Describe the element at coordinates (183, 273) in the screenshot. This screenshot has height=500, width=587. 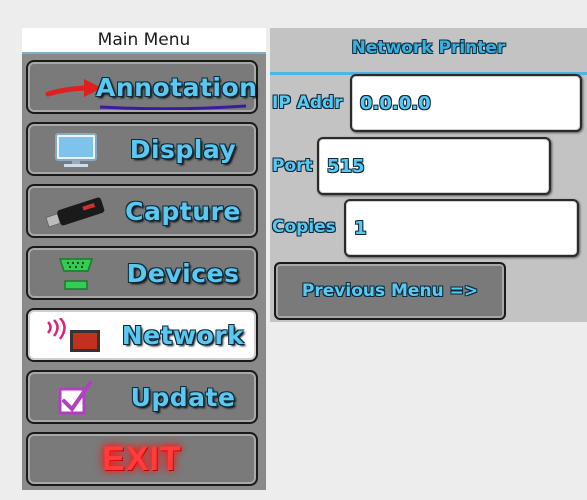
I see `devices-label: Devices` at that location.